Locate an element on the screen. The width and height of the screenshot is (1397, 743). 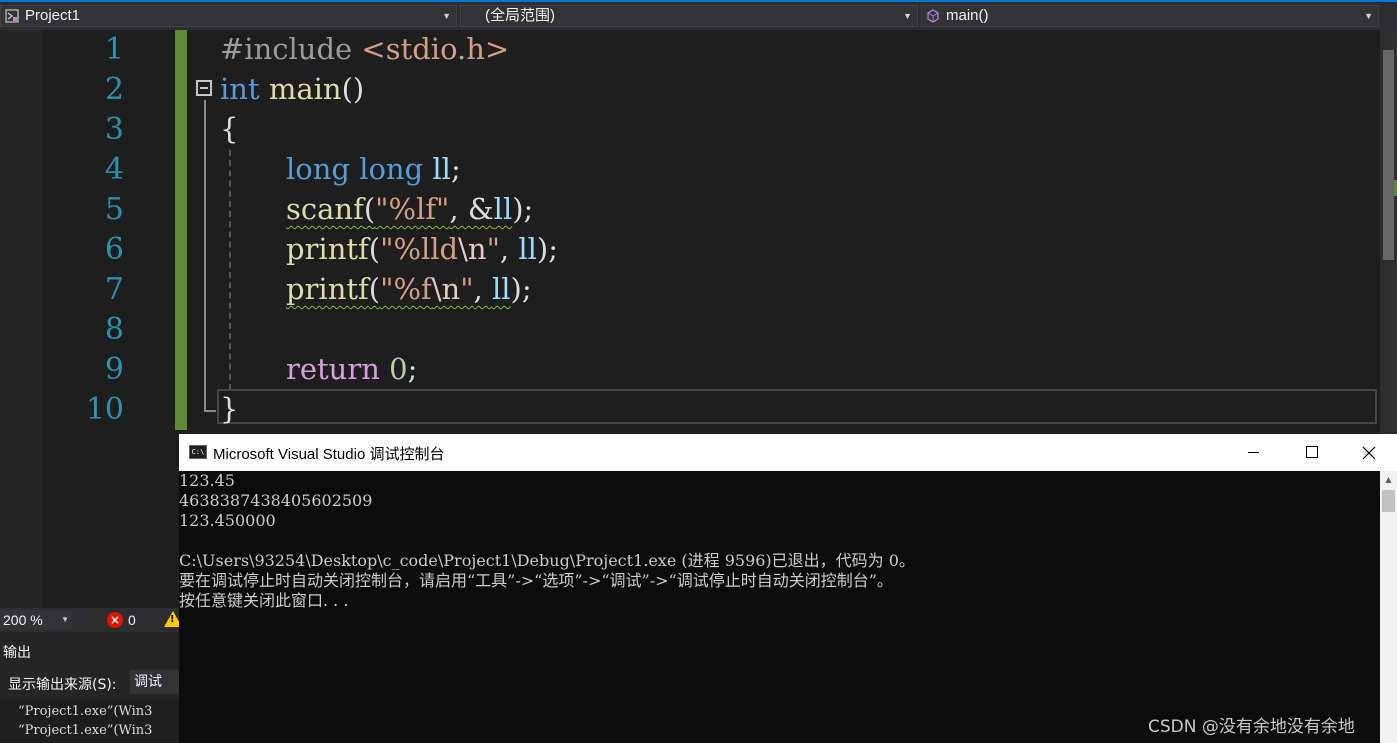
minimize-button is located at coordinates (1253, 452).